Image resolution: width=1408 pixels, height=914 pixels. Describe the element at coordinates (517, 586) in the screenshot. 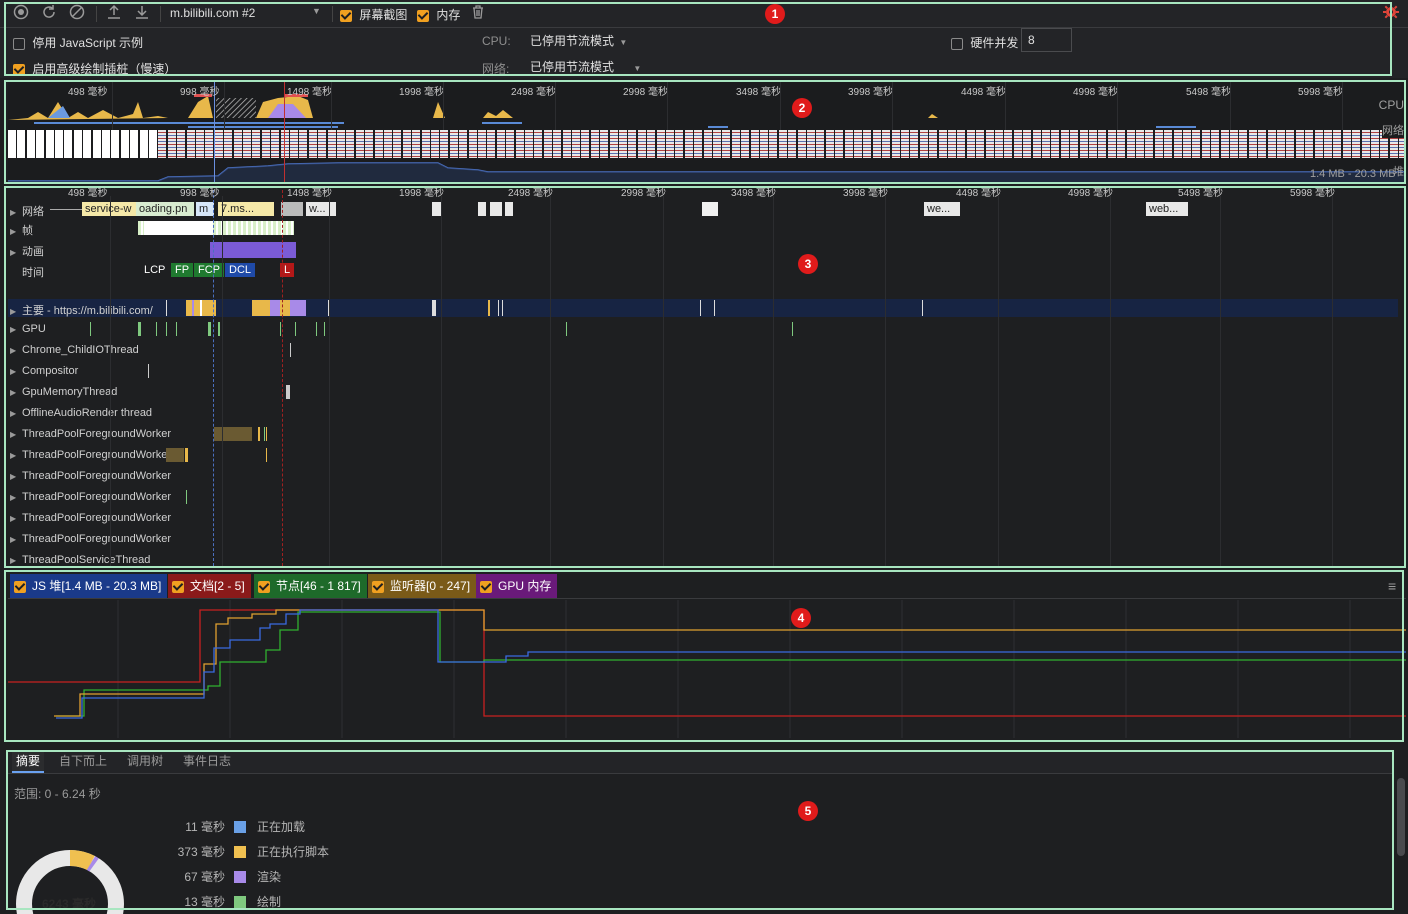

I see `memory-legend-item: GPU 内存` at that location.